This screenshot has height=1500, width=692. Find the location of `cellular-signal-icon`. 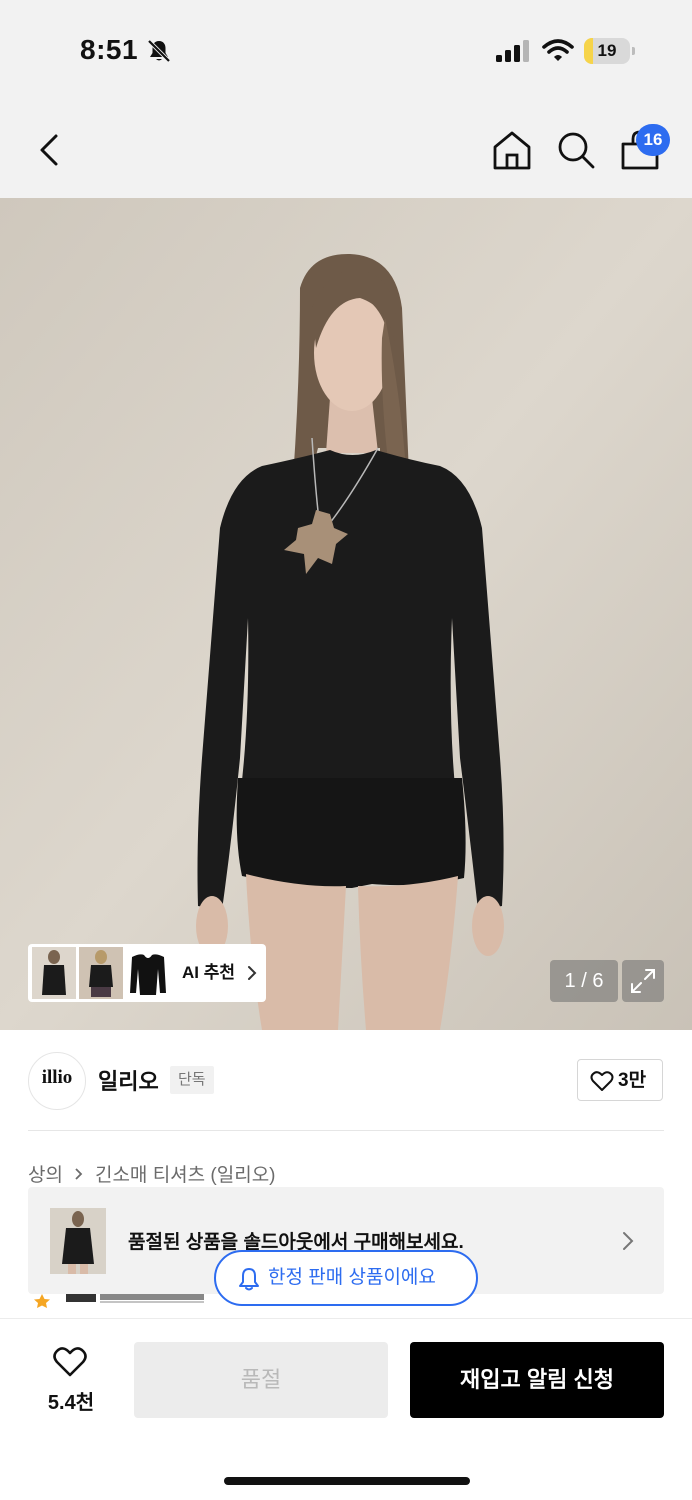

cellular-signal-icon is located at coordinates (512, 51).